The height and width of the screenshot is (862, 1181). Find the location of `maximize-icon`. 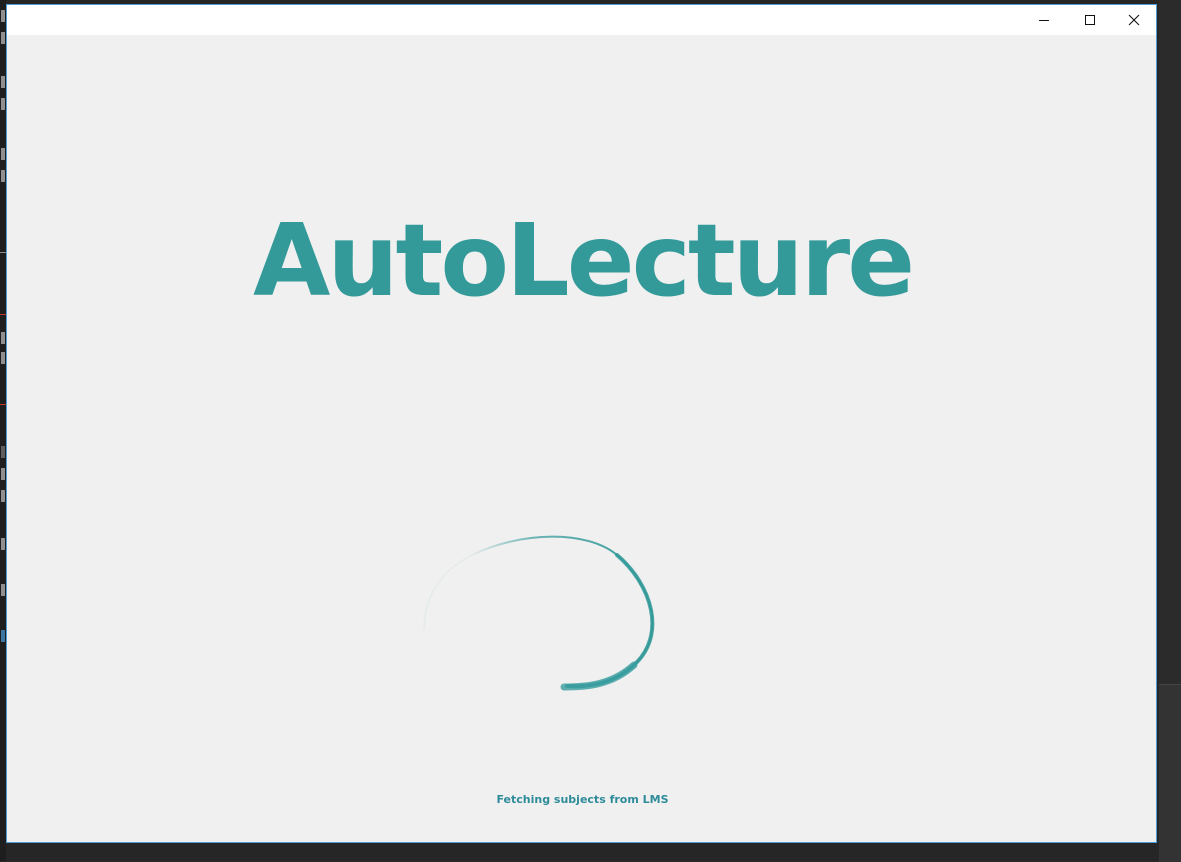

maximize-icon is located at coordinates (1090, 20).